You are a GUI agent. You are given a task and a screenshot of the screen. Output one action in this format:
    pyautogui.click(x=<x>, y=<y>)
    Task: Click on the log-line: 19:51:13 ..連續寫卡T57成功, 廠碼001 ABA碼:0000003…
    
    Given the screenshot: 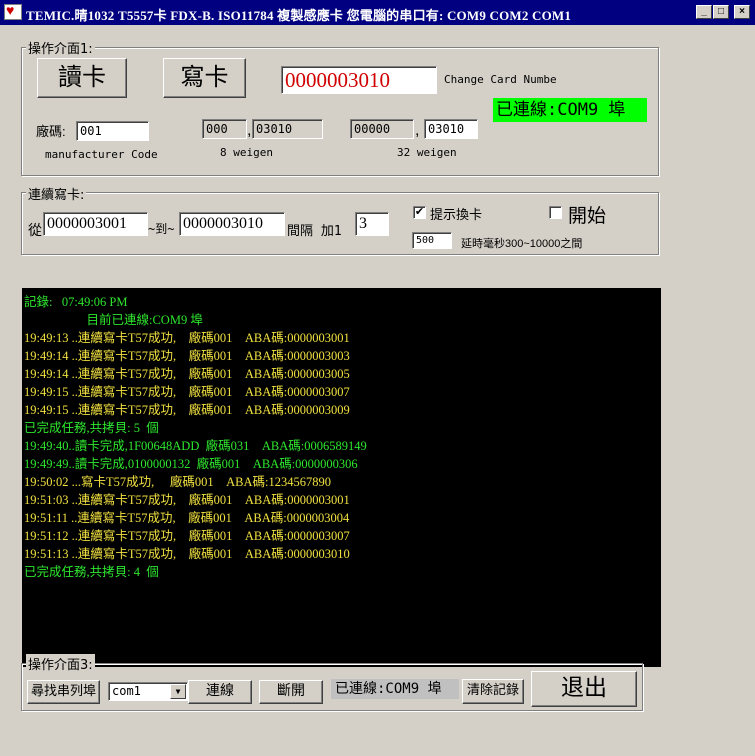 What is the action you would take?
    pyautogui.click(x=187, y=554)
    